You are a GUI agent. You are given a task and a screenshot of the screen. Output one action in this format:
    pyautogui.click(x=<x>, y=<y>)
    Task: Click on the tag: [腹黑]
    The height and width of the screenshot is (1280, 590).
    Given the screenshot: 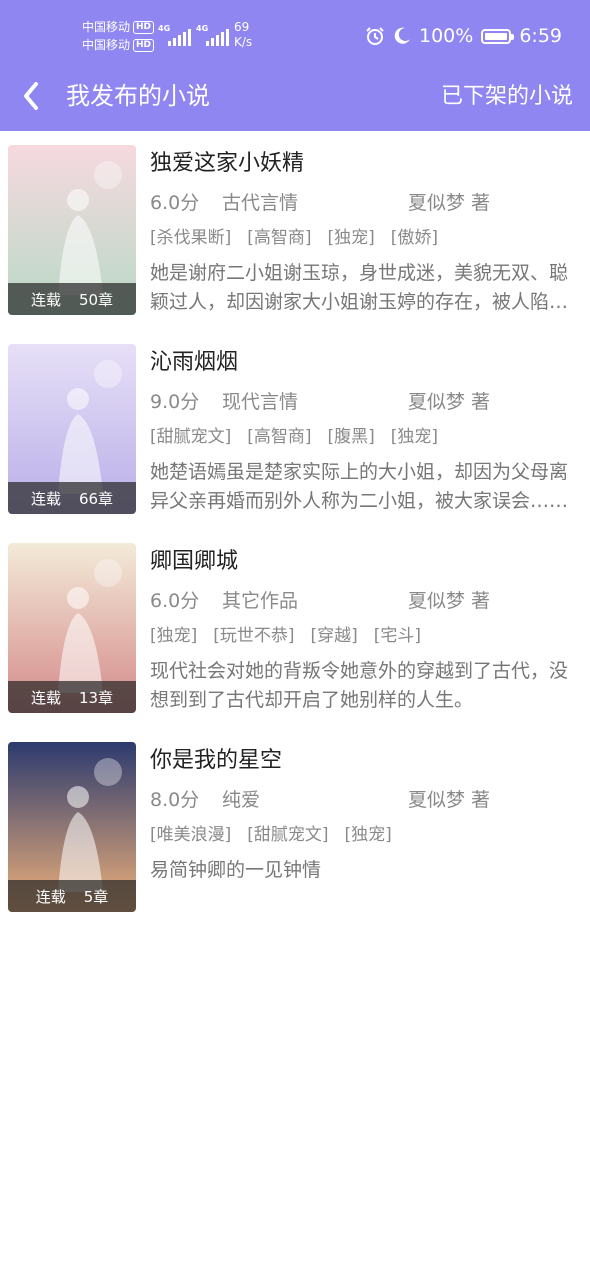 What is the action you would take?
    pyautogui.click(x=351, y=437)
    